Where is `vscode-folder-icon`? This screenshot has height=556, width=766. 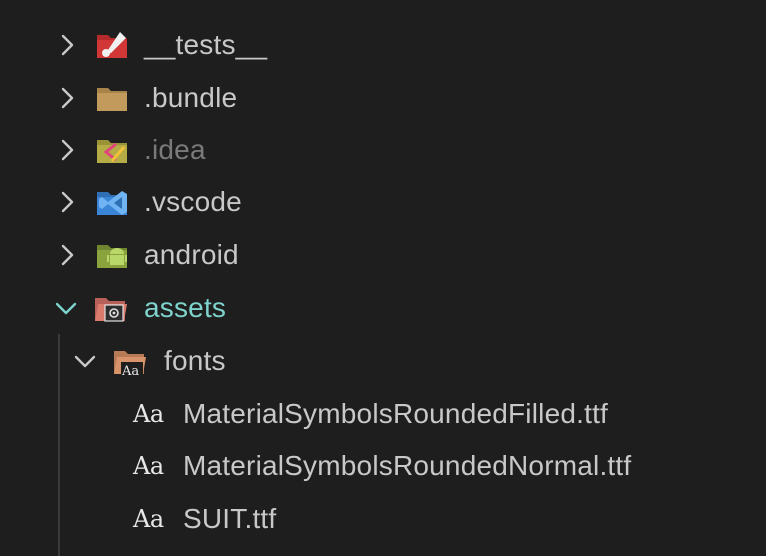
vscode-folder-icon is located at coordinates (113, 202).